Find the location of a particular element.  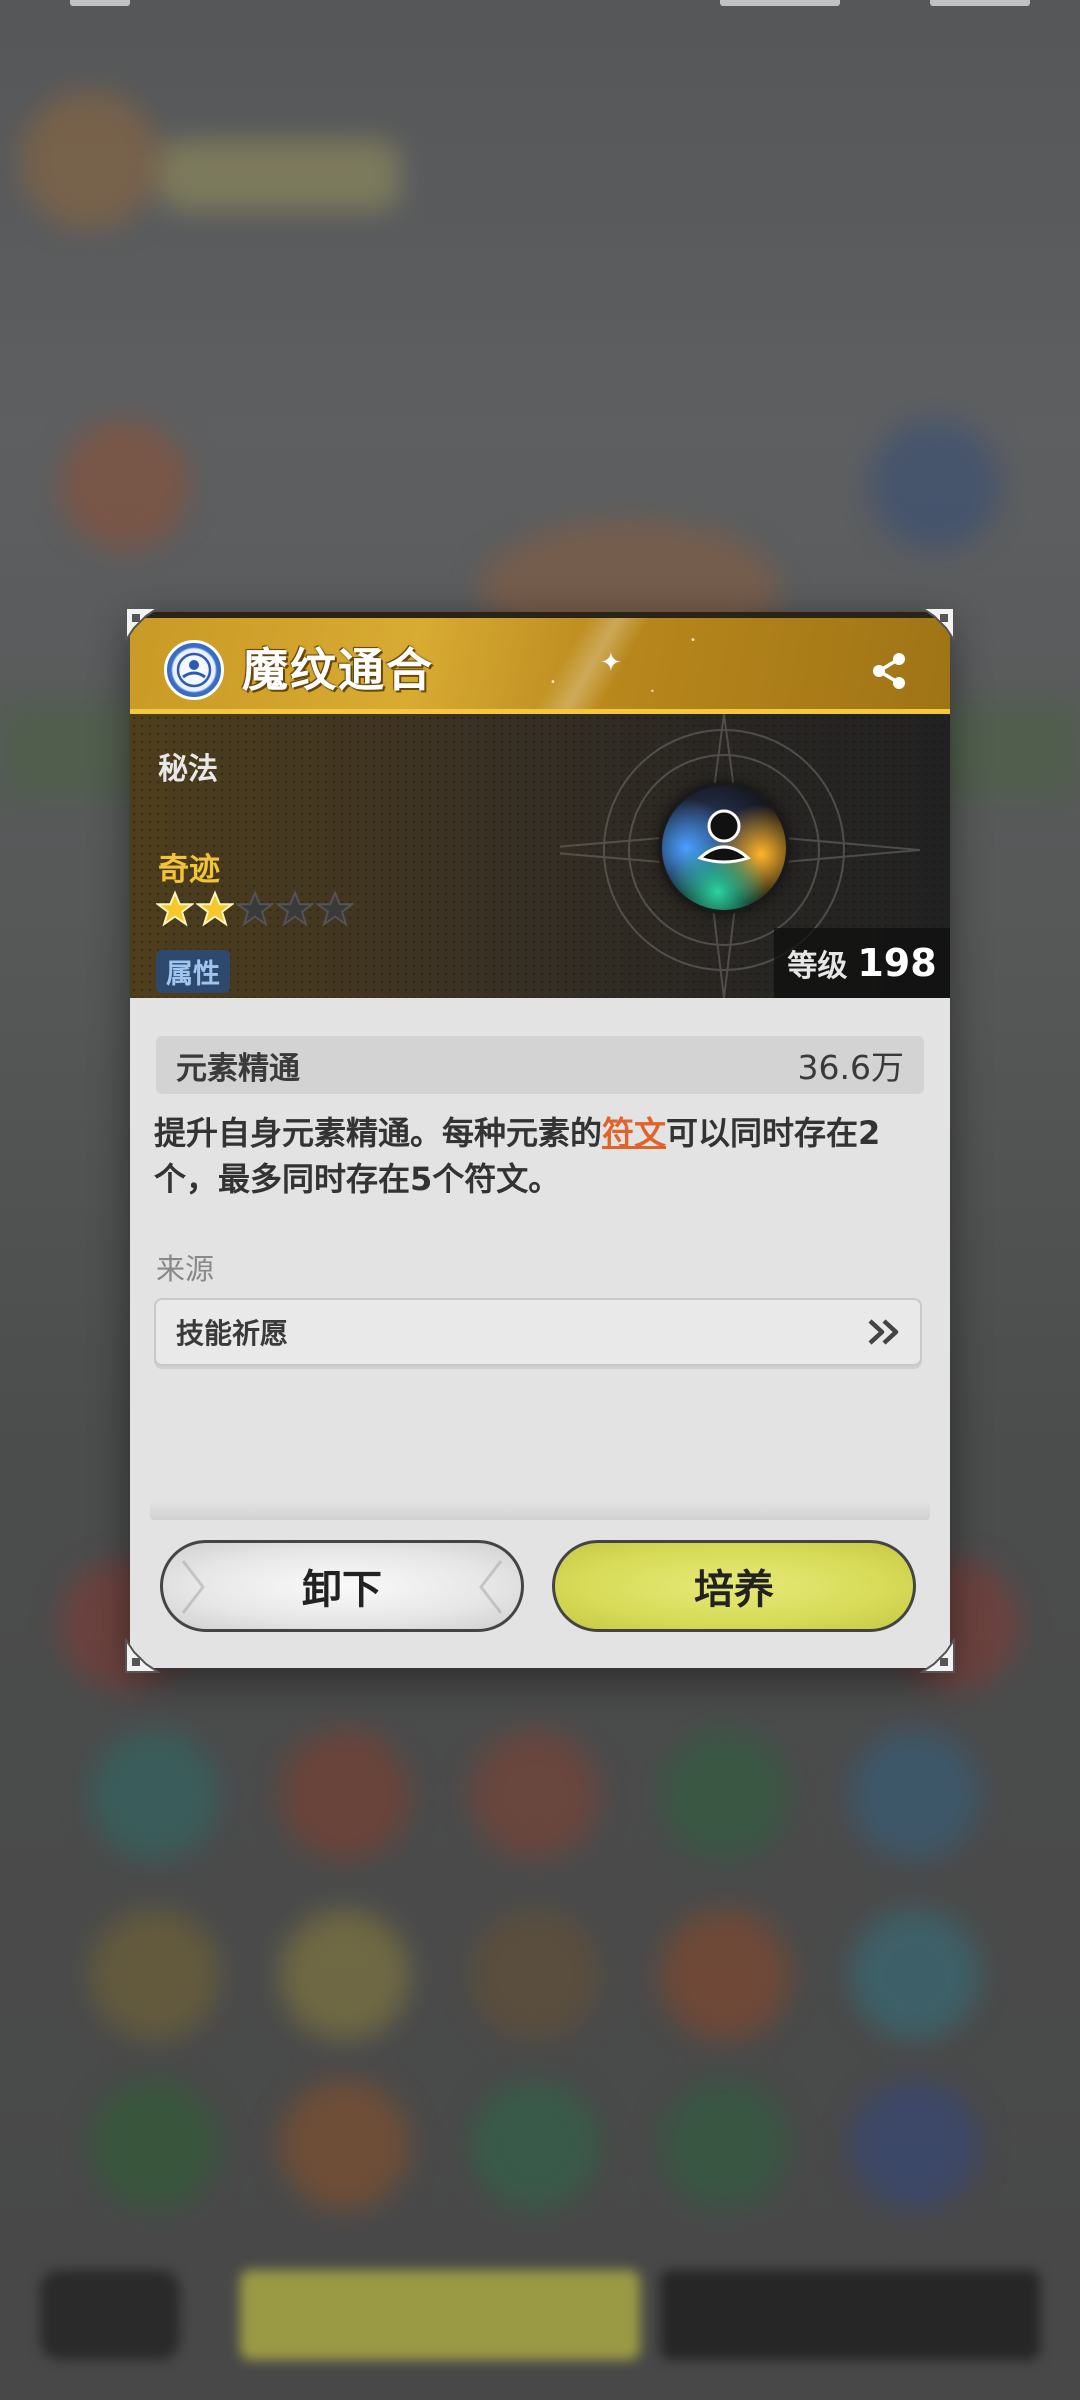

item-type: 秘法 is located at coordinates (188, 769).